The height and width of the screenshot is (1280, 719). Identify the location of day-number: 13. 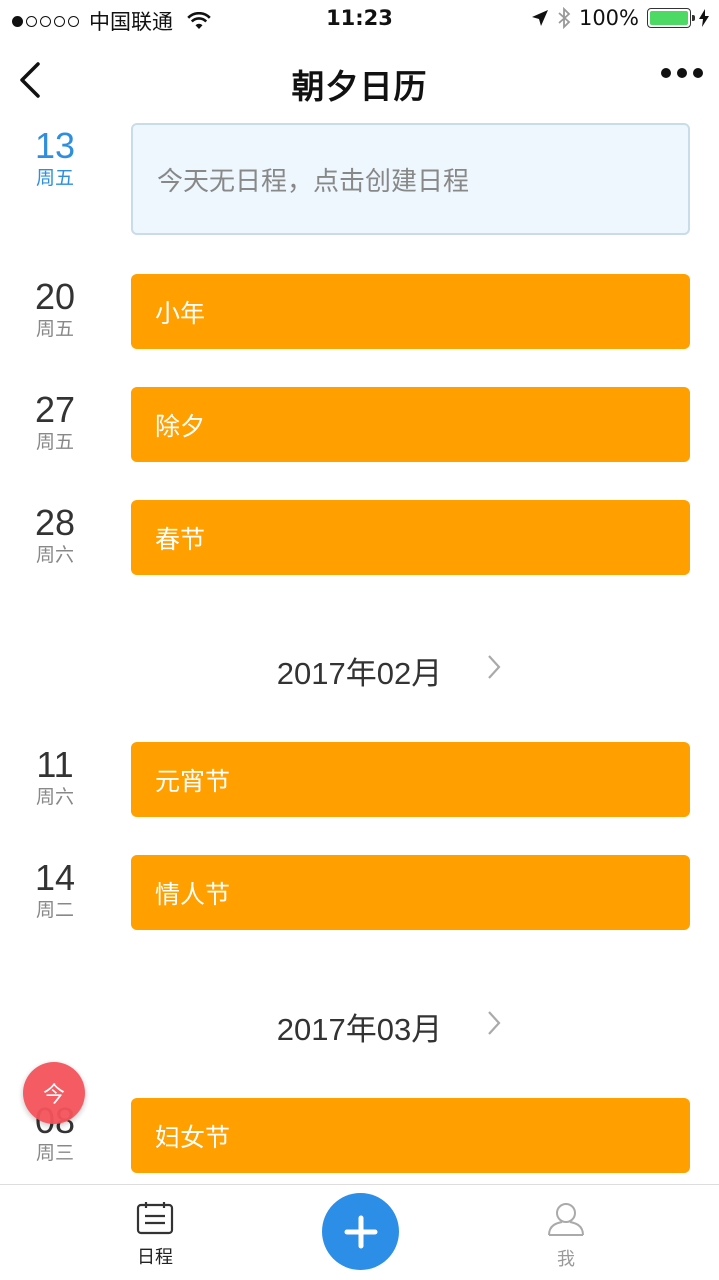
(55, 145).